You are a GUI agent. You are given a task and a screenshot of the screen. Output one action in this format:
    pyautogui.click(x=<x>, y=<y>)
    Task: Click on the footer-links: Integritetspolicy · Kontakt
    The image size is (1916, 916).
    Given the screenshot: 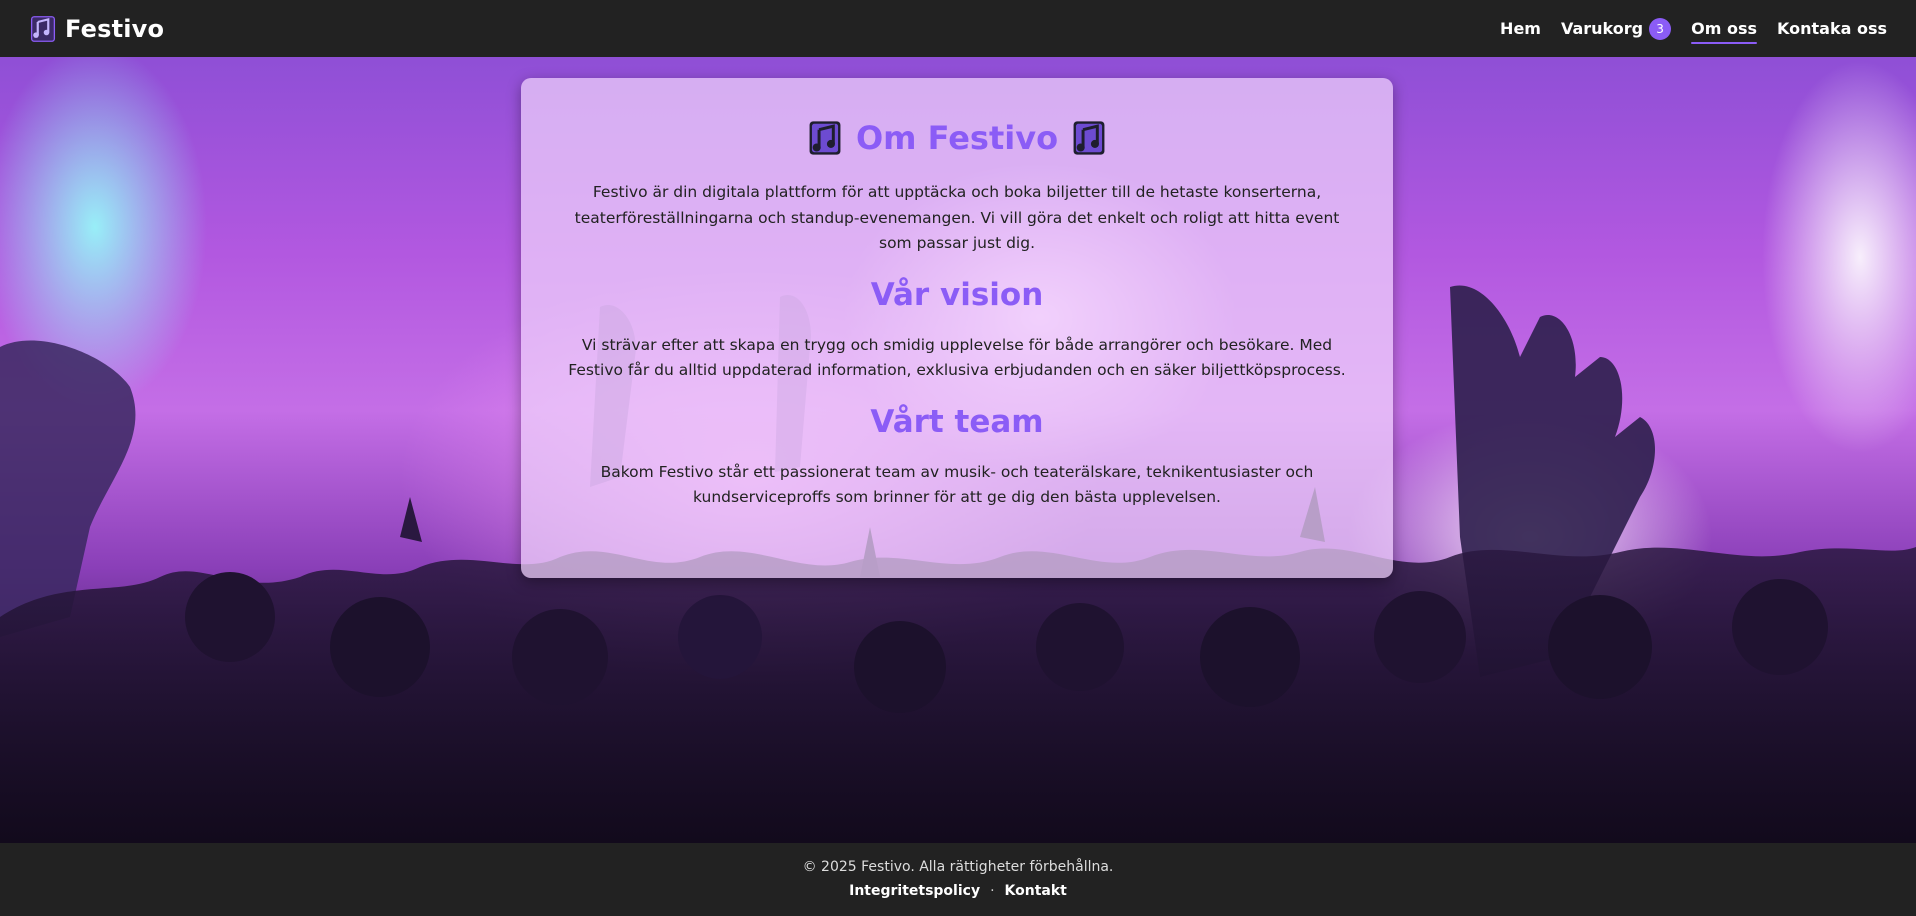 What is the action you would take?
    pyautogui.click(x=958, y=891)
    